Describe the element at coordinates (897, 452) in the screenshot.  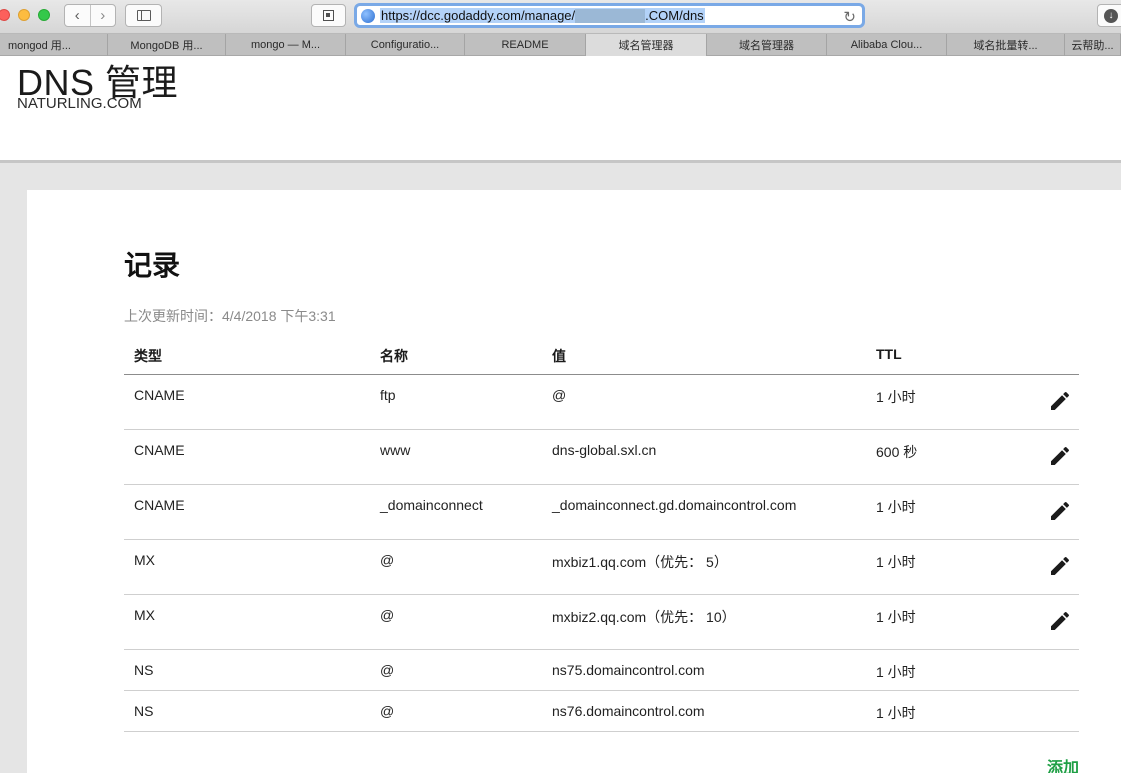
I see `record-ttl-cell: 600 秒` at that location.